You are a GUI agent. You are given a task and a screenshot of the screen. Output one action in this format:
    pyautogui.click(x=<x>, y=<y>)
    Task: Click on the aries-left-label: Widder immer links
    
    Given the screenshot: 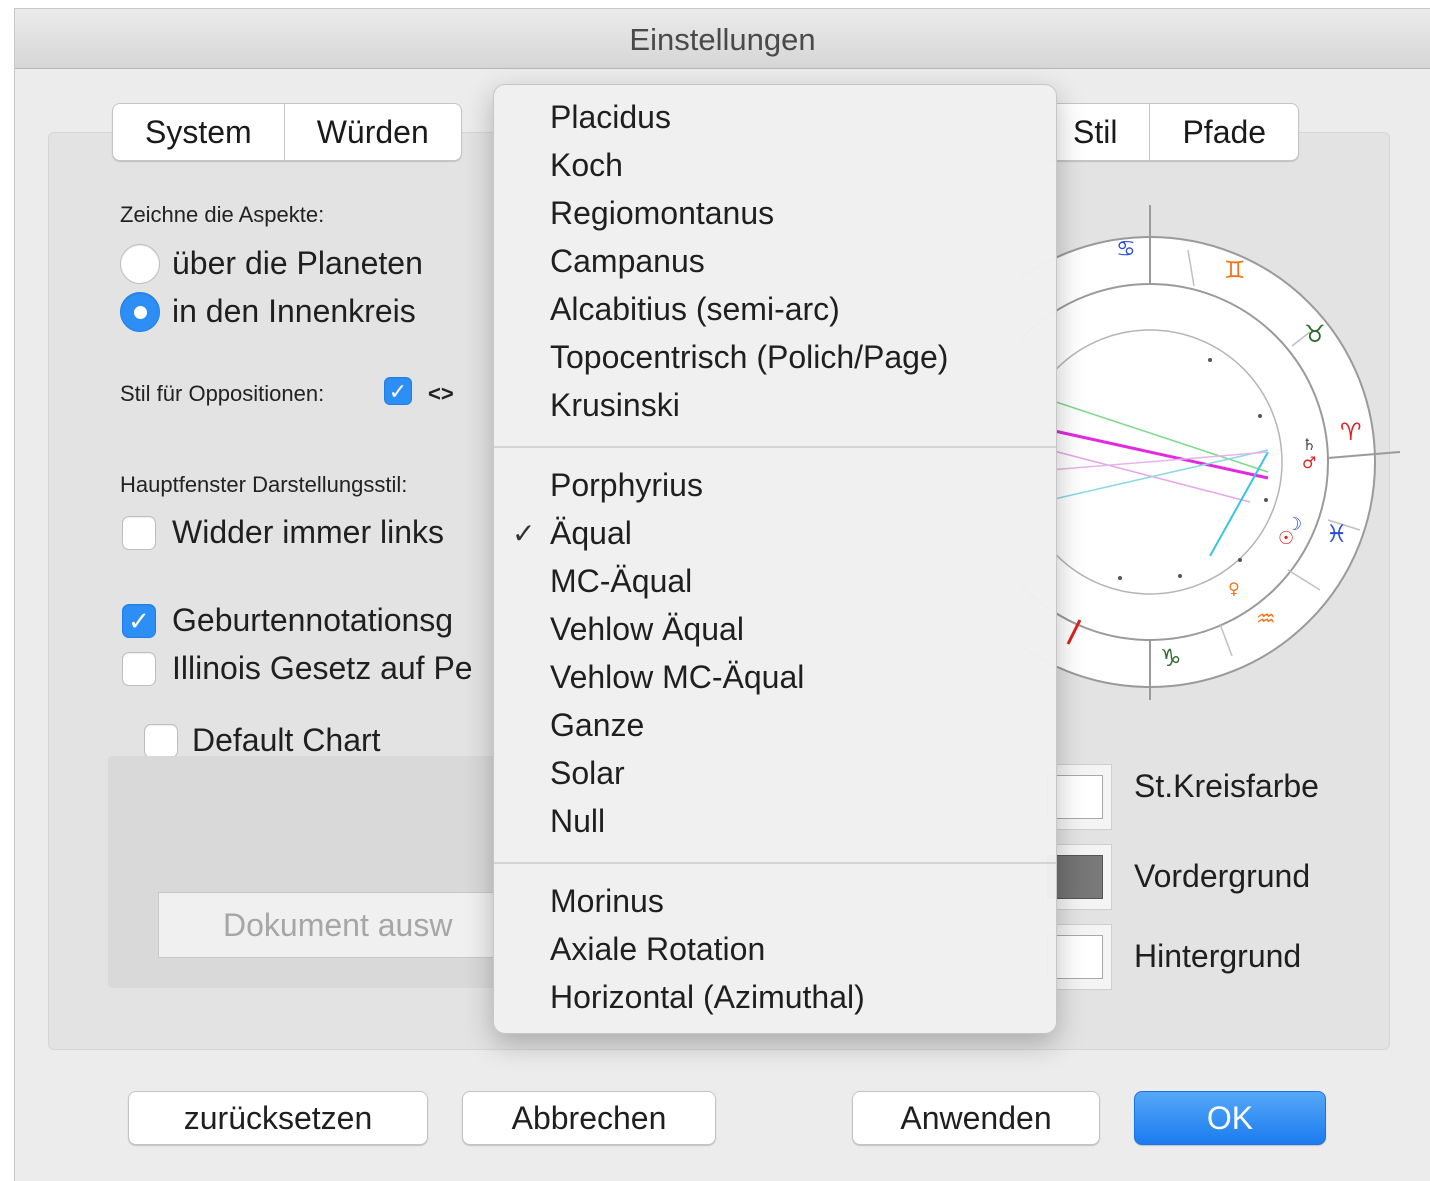 What is the action you would take?
    pyautogui.click(x=308, y=532)
    